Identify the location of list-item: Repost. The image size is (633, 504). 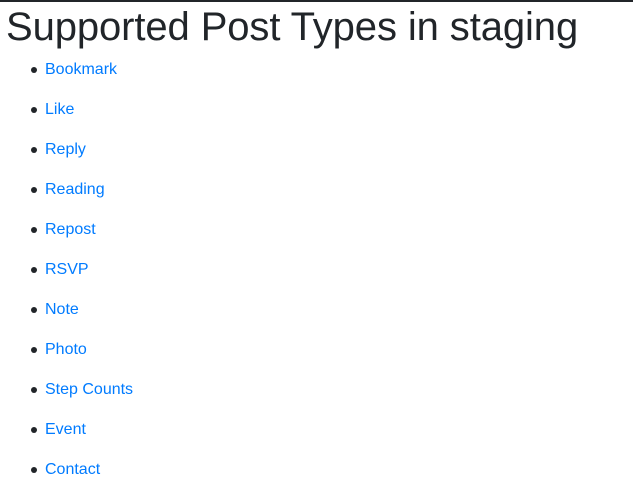
(82, 230).